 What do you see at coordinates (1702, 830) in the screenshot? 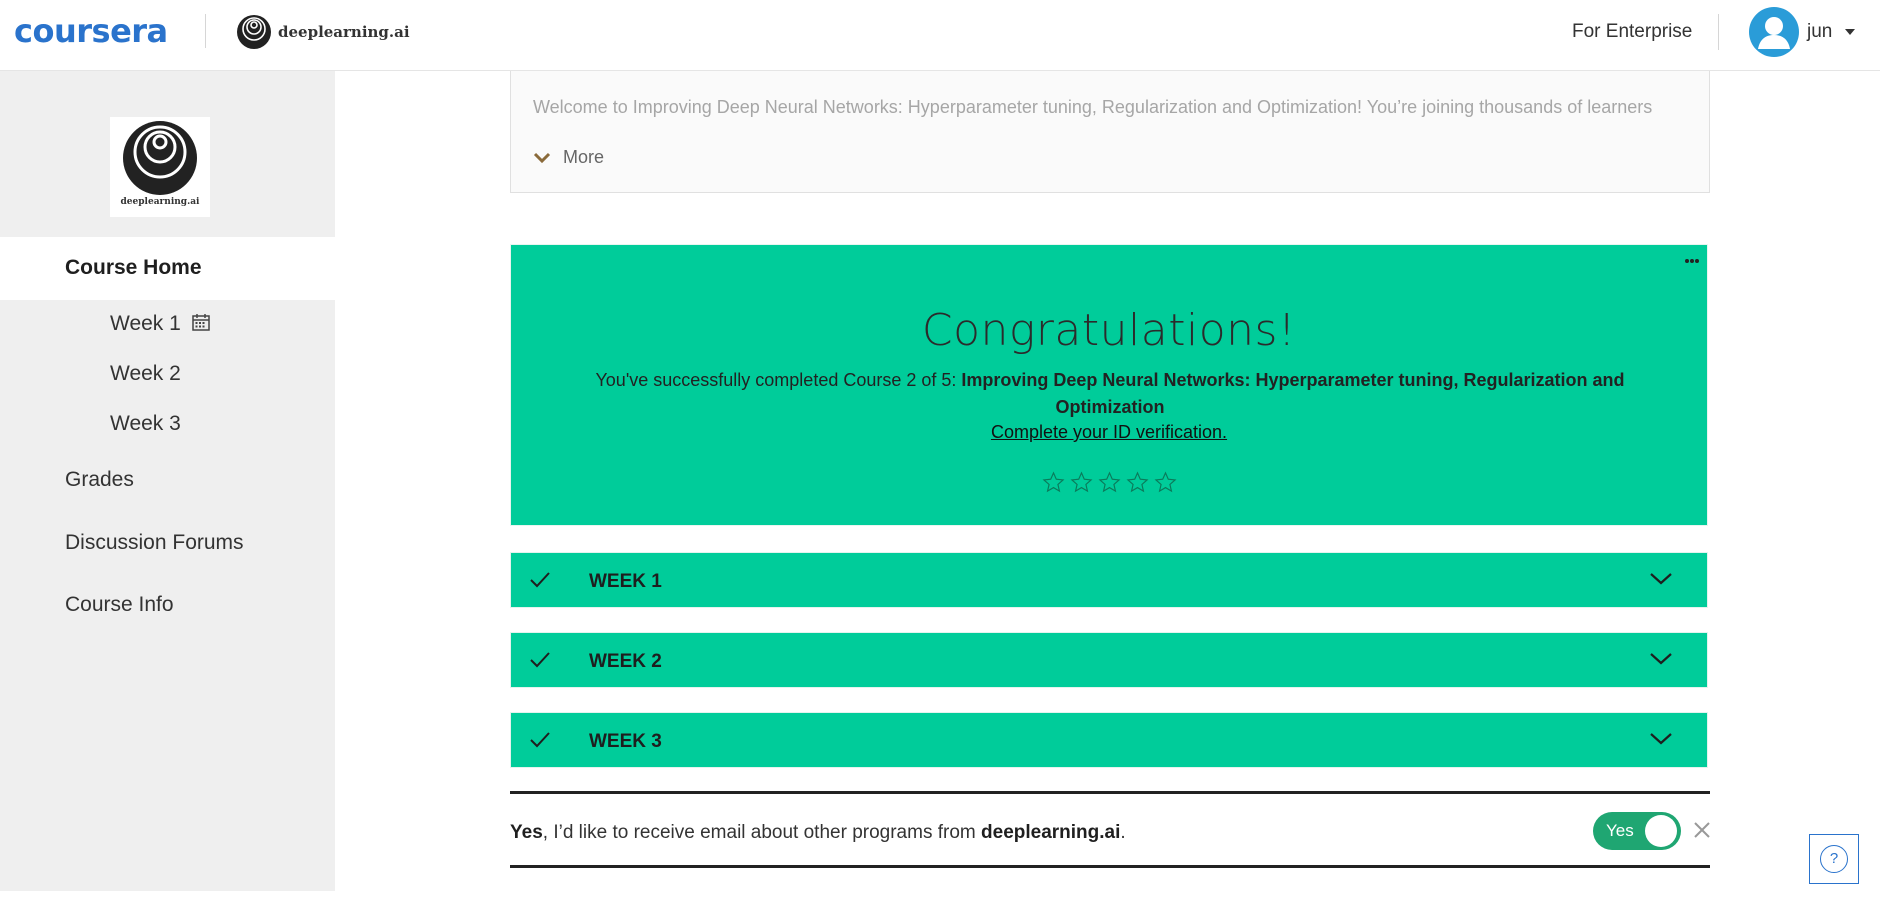
I see `close-icon` at bounding box center [1702, 830].